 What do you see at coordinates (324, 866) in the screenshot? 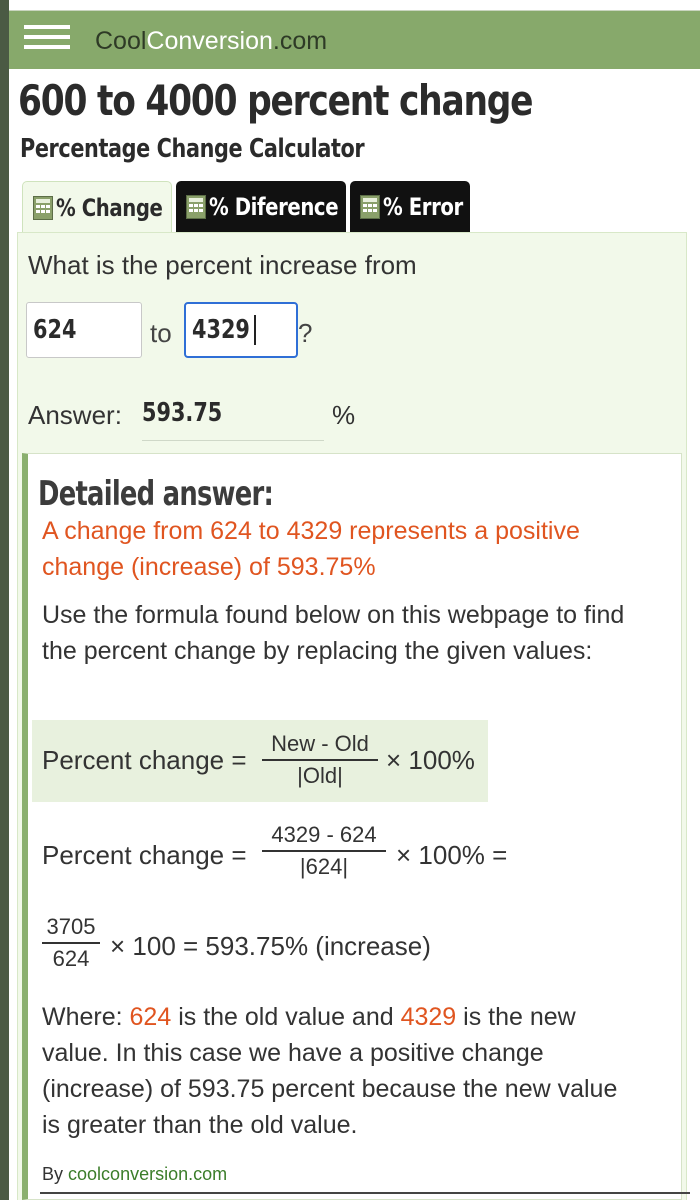
I see `substitution-denominator: |624|` at bounding box center [324, 866].